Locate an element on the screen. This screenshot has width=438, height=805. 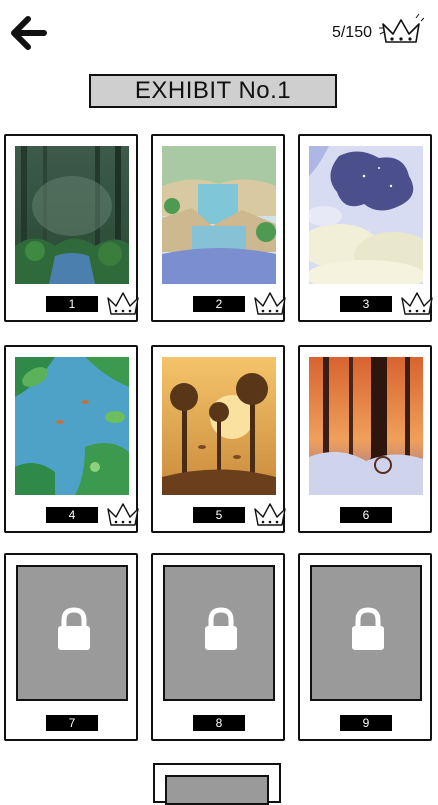
gallery-card-5: 5 is located at coordinates (218, 439).